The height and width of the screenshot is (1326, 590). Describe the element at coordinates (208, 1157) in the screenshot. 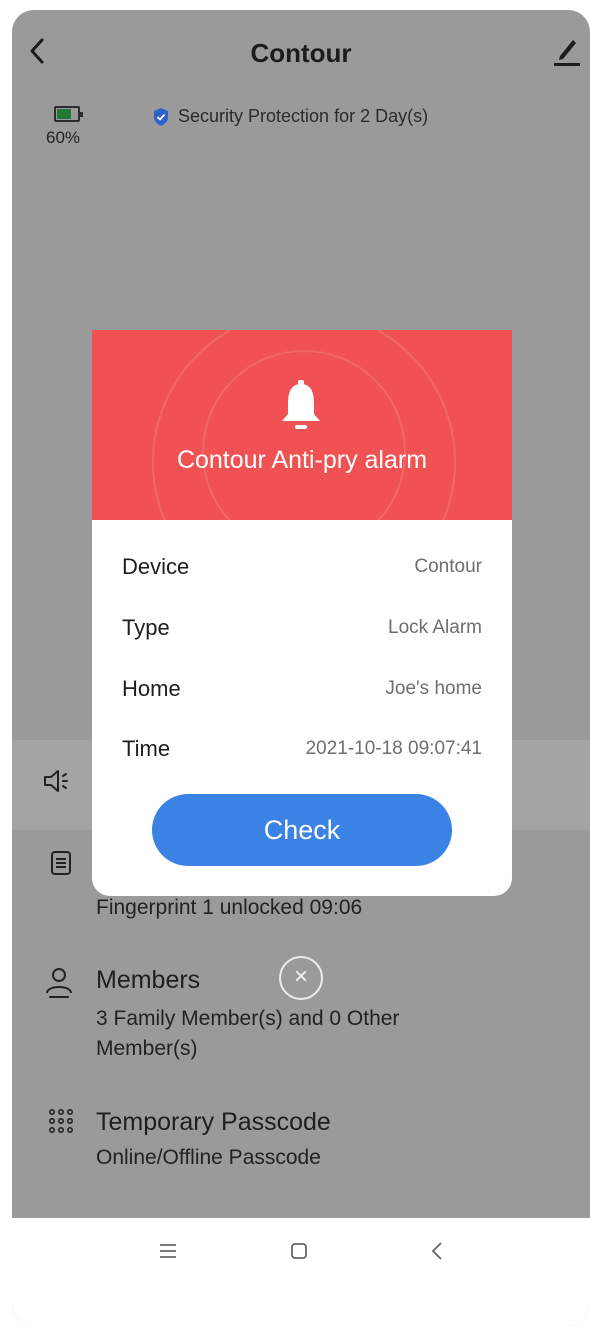

I see `passcode-subtitle: Online/Offline Passcode` at that location.